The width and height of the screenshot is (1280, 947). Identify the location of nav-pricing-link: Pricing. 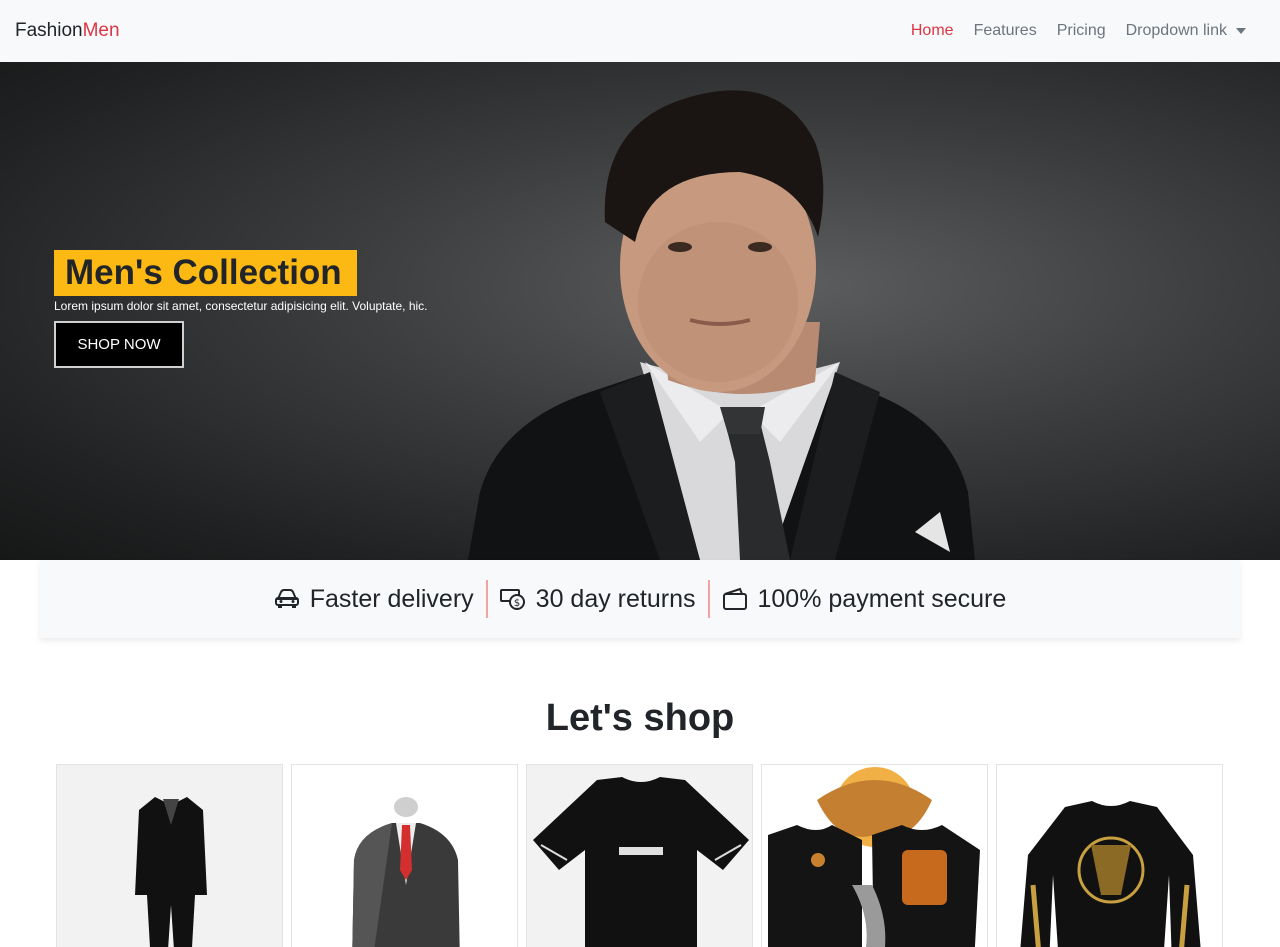
(1081, 31).